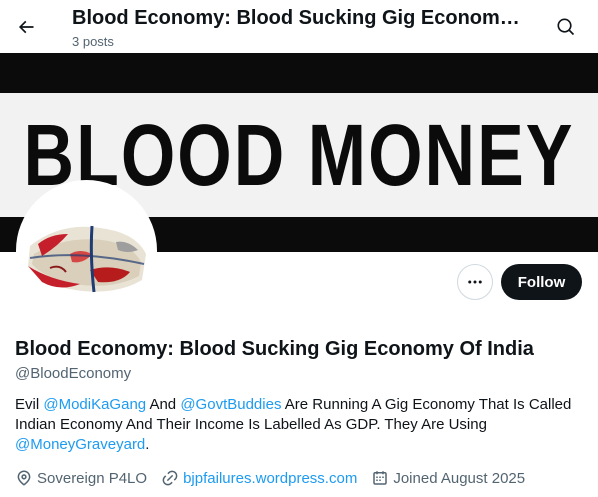 The image size is (598, 497). What do you see at coordinates (24, 478) in the screenshot?
I see `location-pin-icon` at bounding box center [24, 478].